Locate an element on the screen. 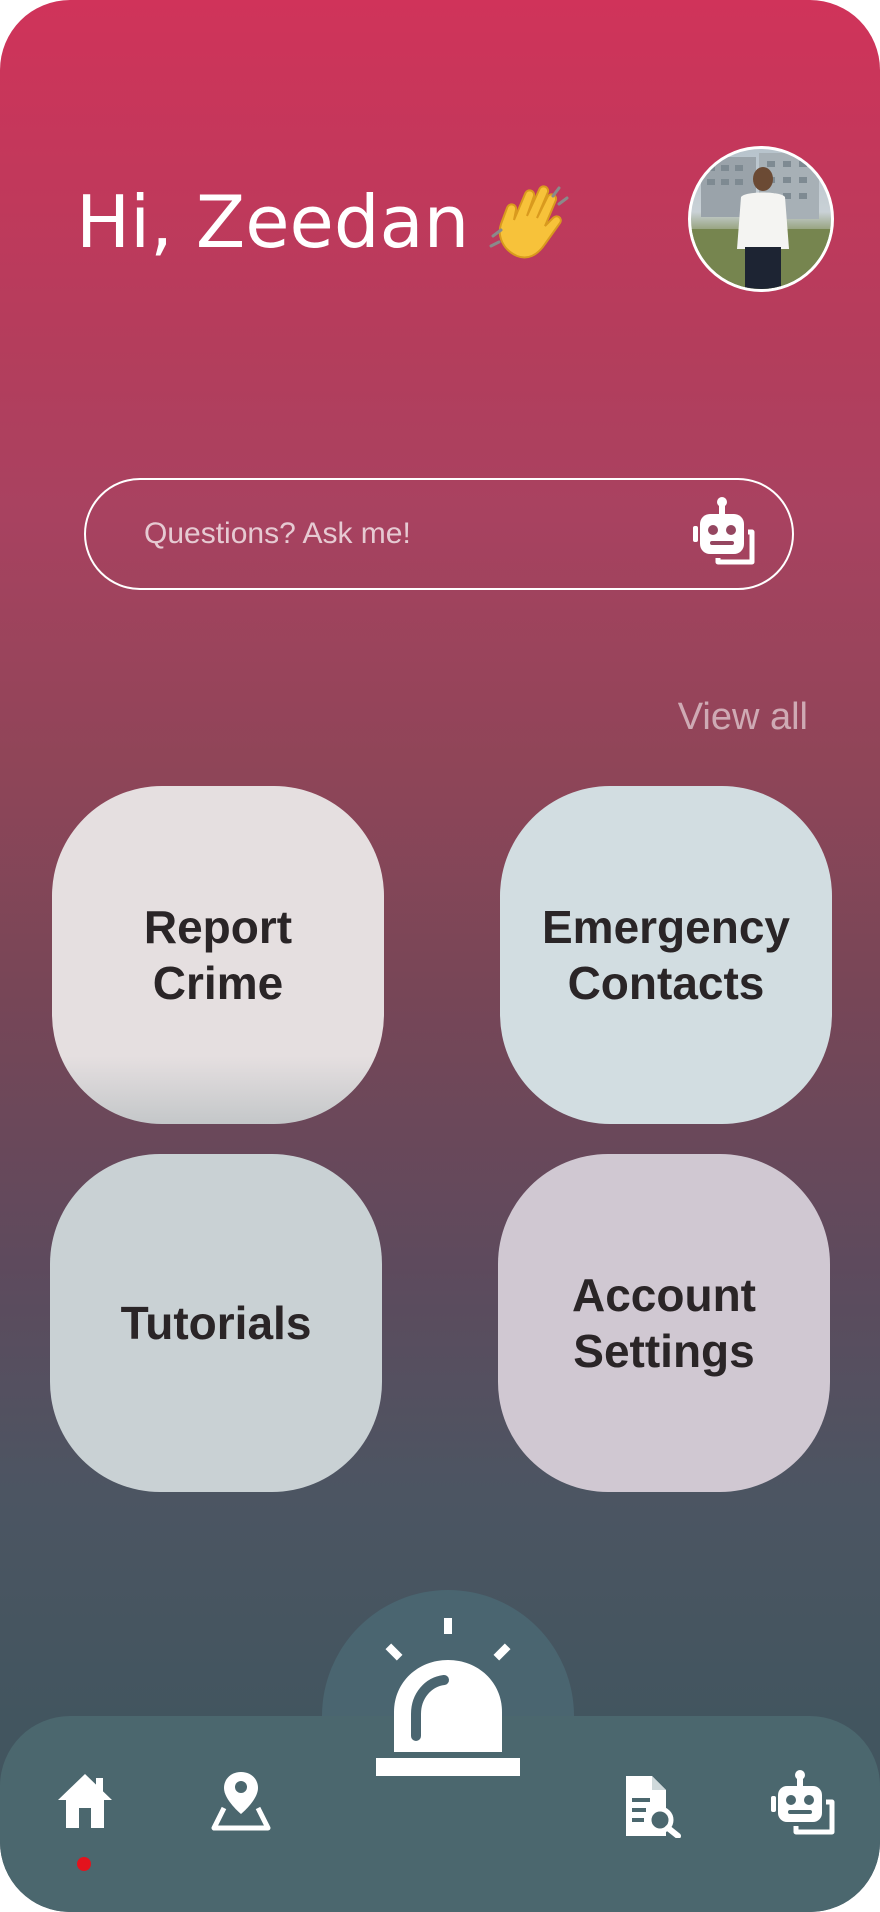  tile-label-line: Settings is located at coordinates (664, 1351).